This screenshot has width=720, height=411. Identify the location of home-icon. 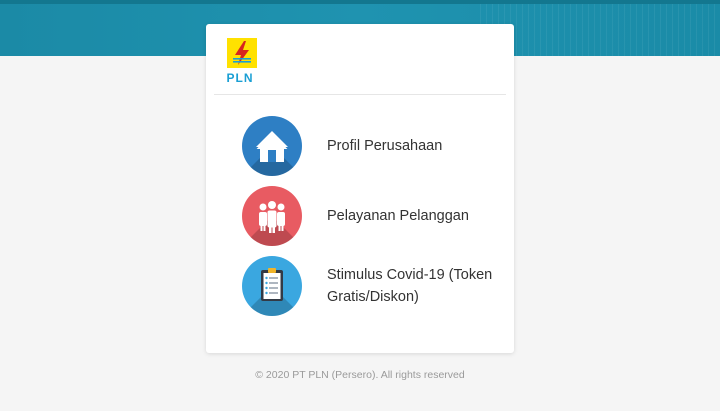
(272, 146).